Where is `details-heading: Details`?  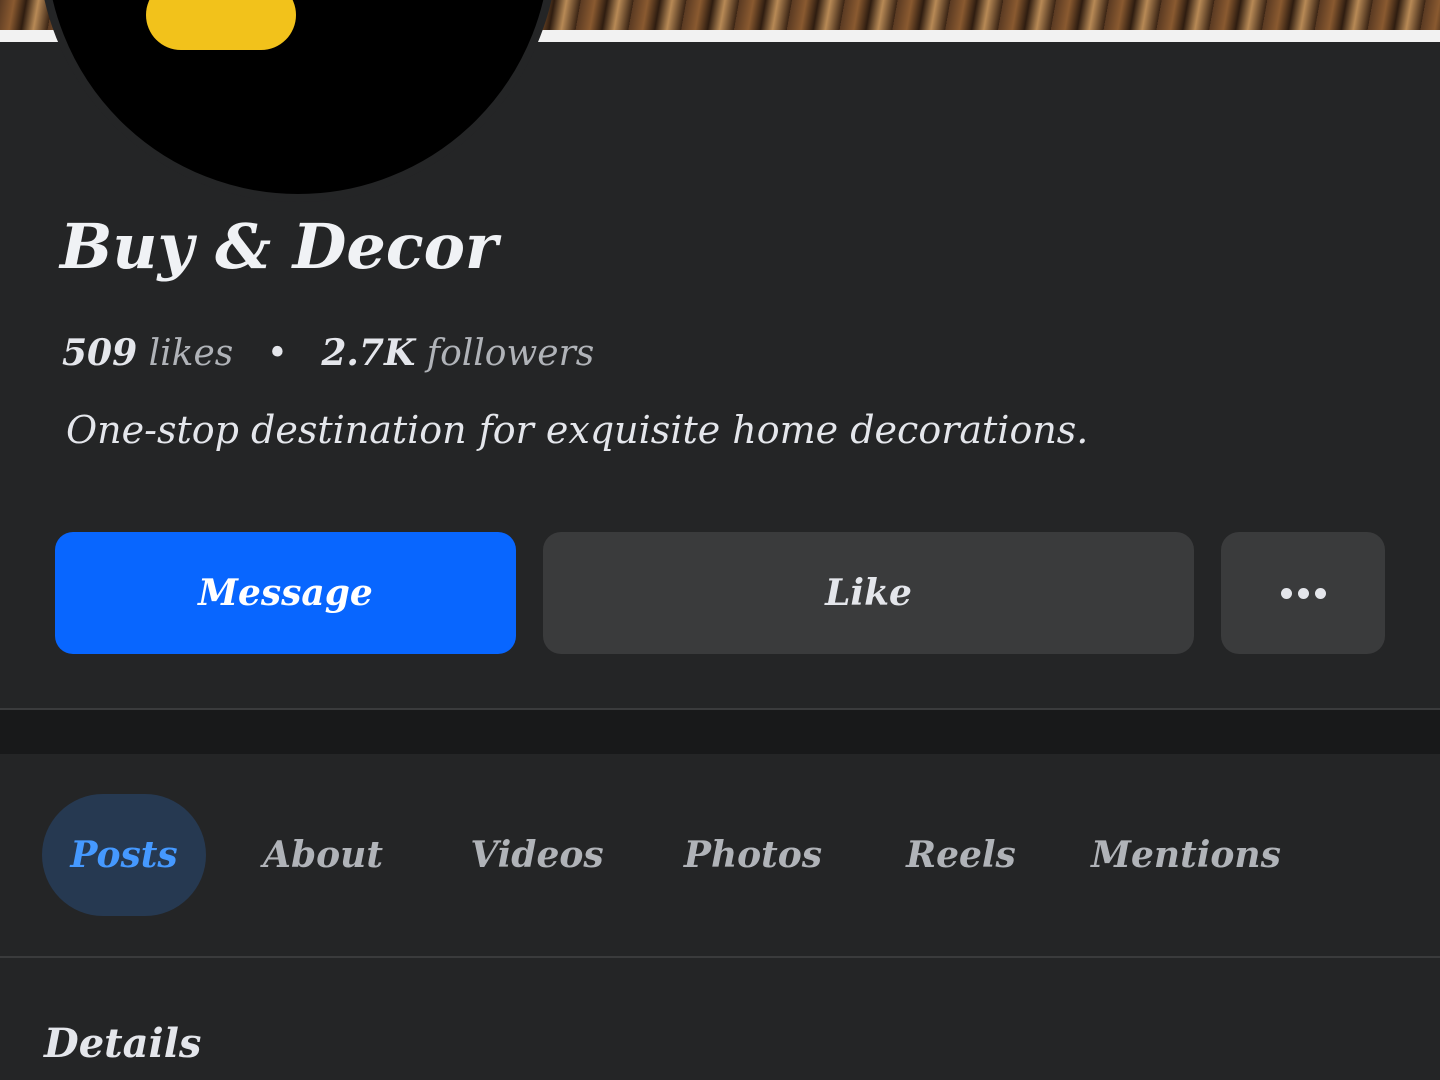 details-heading: Details is located at coordinates (123, 1043).